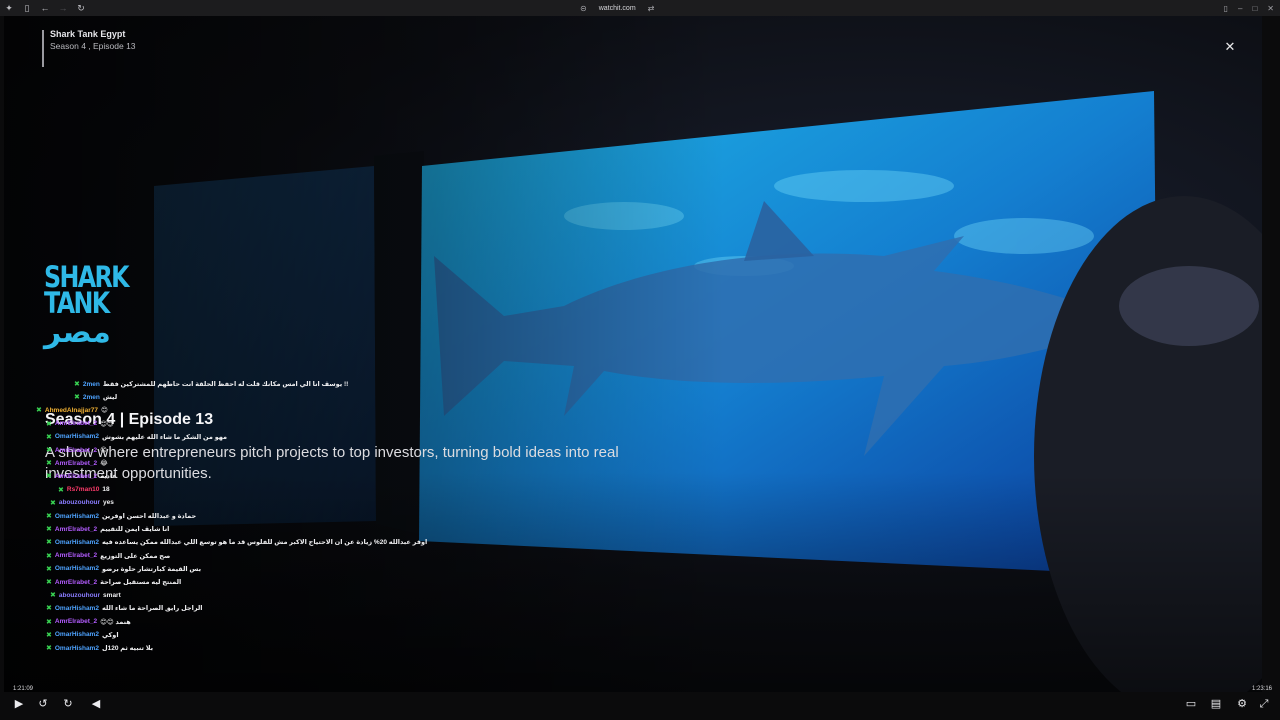  I want to click on chat-text: اوكي, so click(110, 635).